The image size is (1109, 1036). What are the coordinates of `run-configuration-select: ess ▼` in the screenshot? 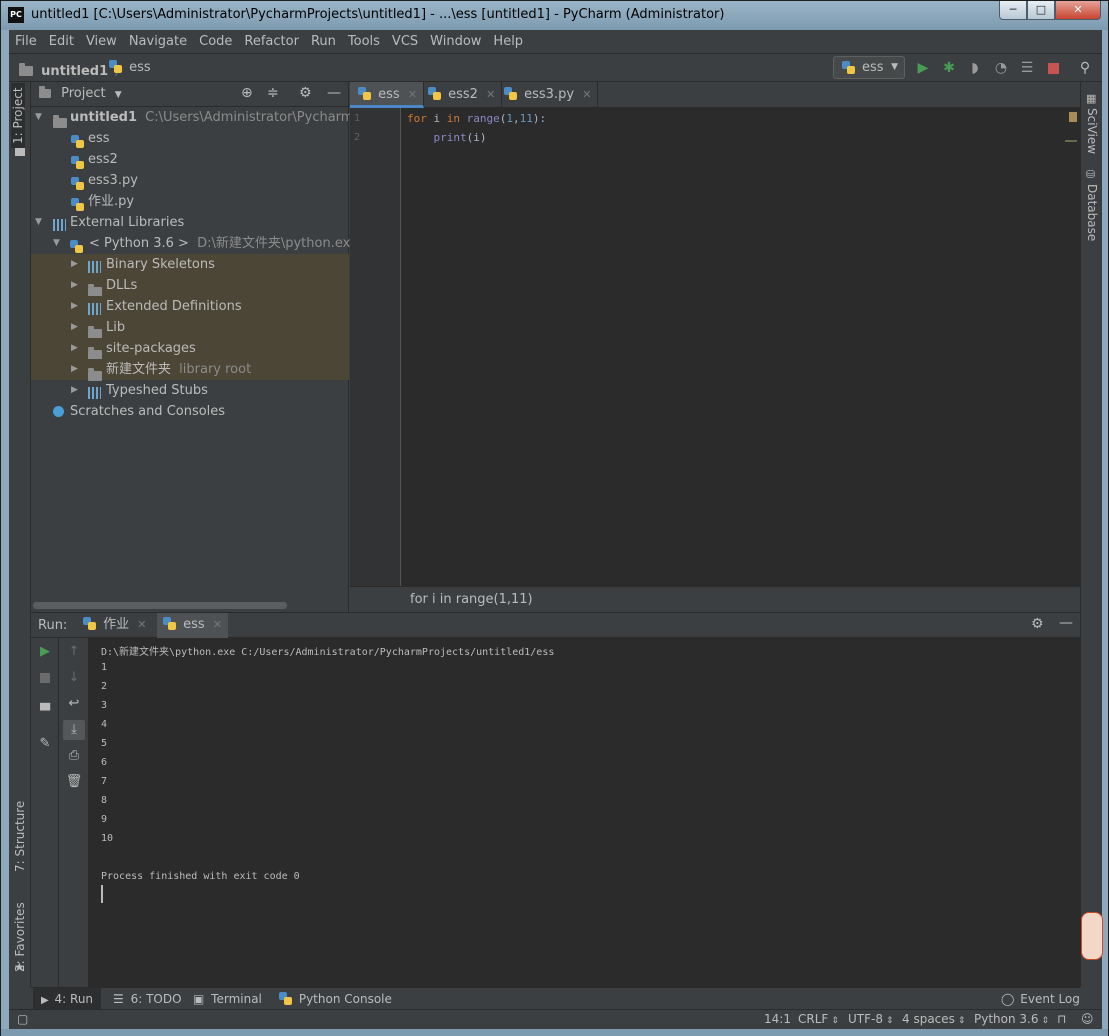 It's located at (869, 67).